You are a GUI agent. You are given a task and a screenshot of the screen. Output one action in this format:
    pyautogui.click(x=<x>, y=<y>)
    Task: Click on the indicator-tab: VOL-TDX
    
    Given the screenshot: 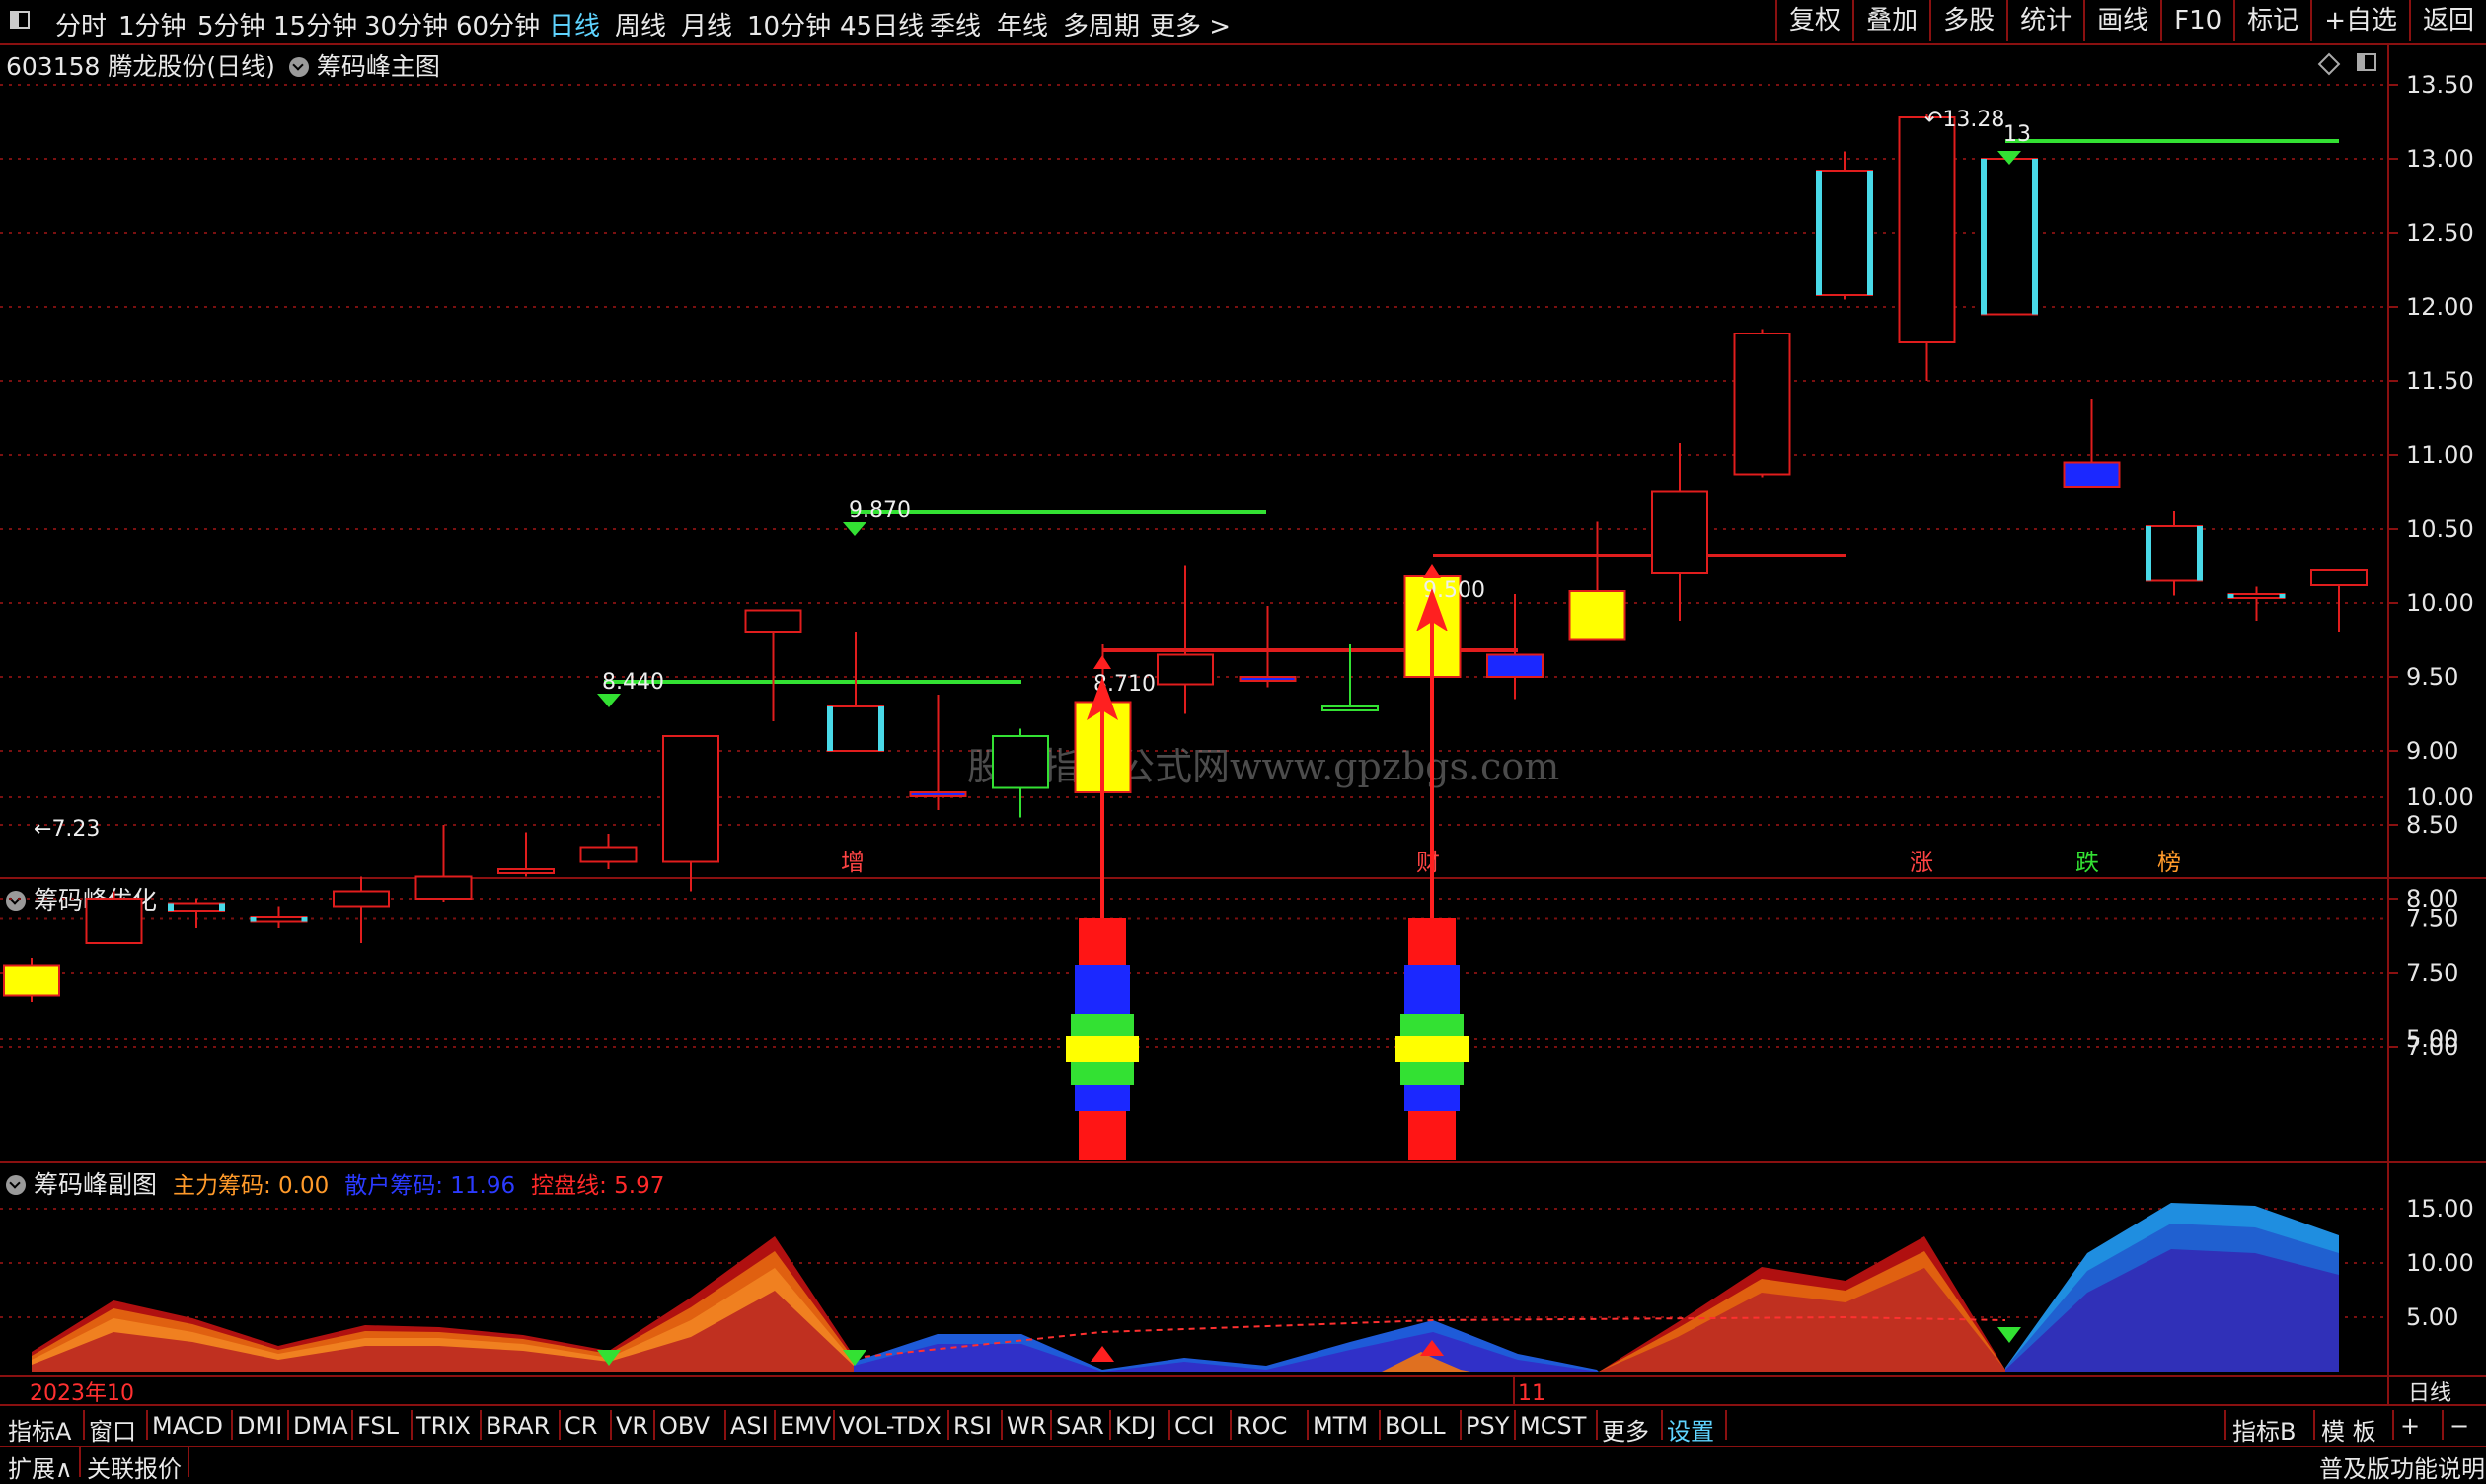 What is the action you would take?
    pyautogui.click(x=890, y=1426)
    